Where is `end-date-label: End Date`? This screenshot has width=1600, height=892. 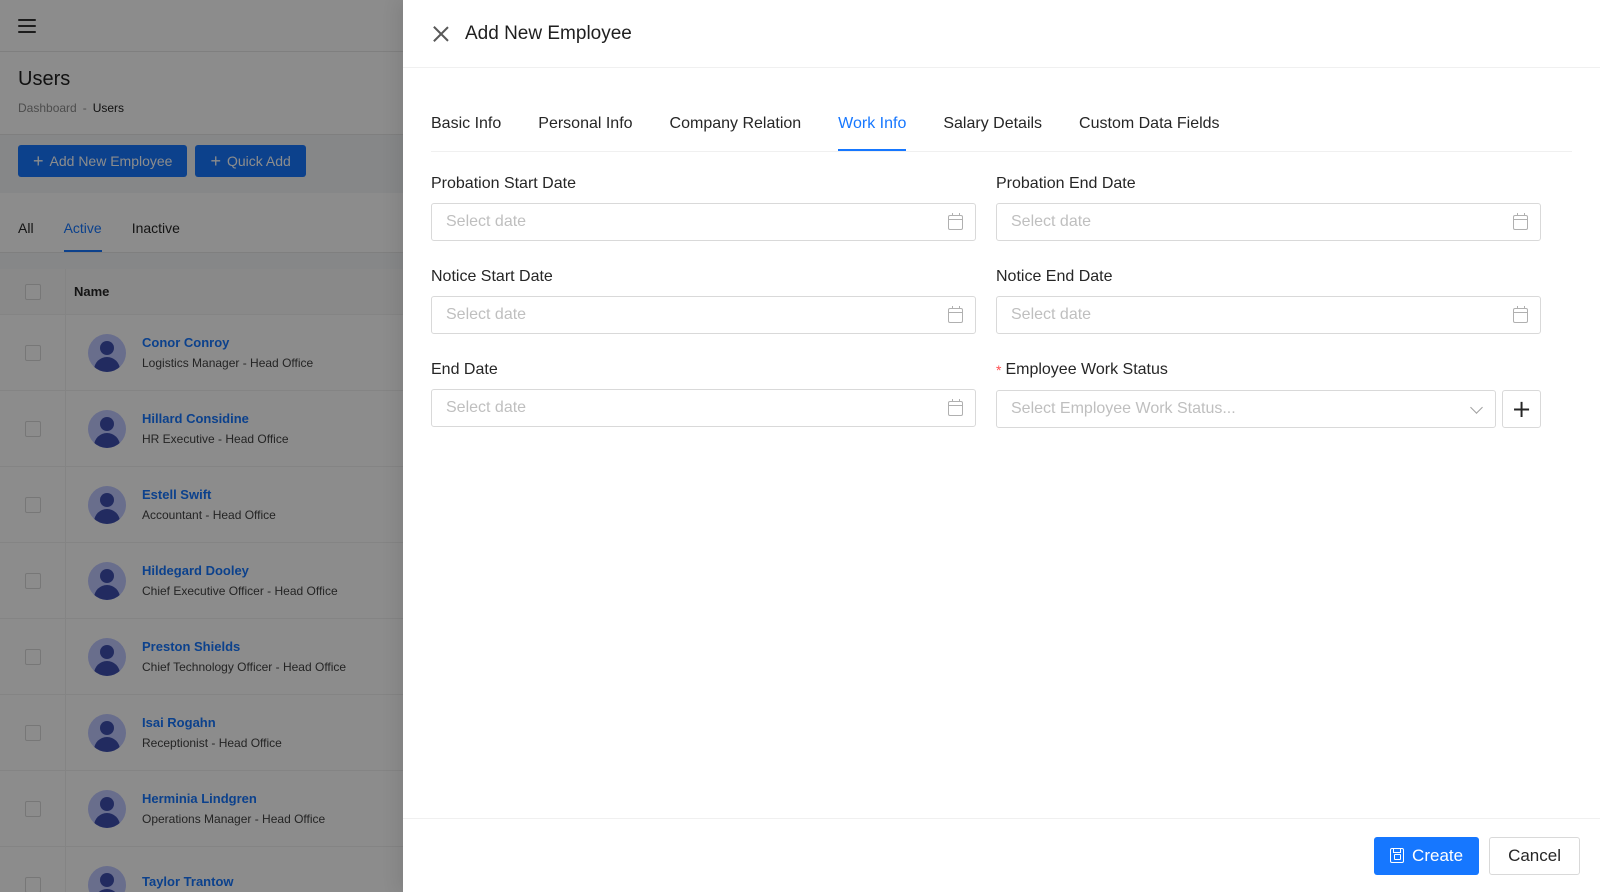 end-date-label: End Date is located at coordinates (464, 369).